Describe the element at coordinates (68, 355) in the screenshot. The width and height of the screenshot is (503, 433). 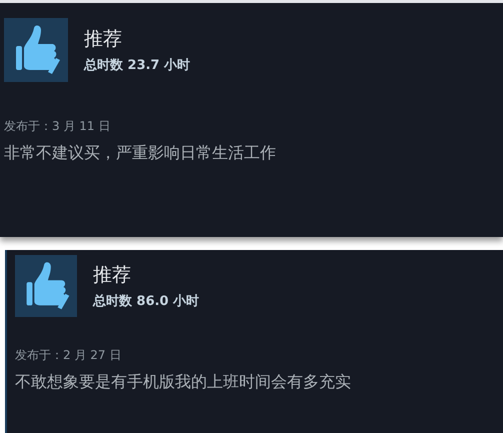
I see `posted-date: 发布于：2 月 27 日` at that location.